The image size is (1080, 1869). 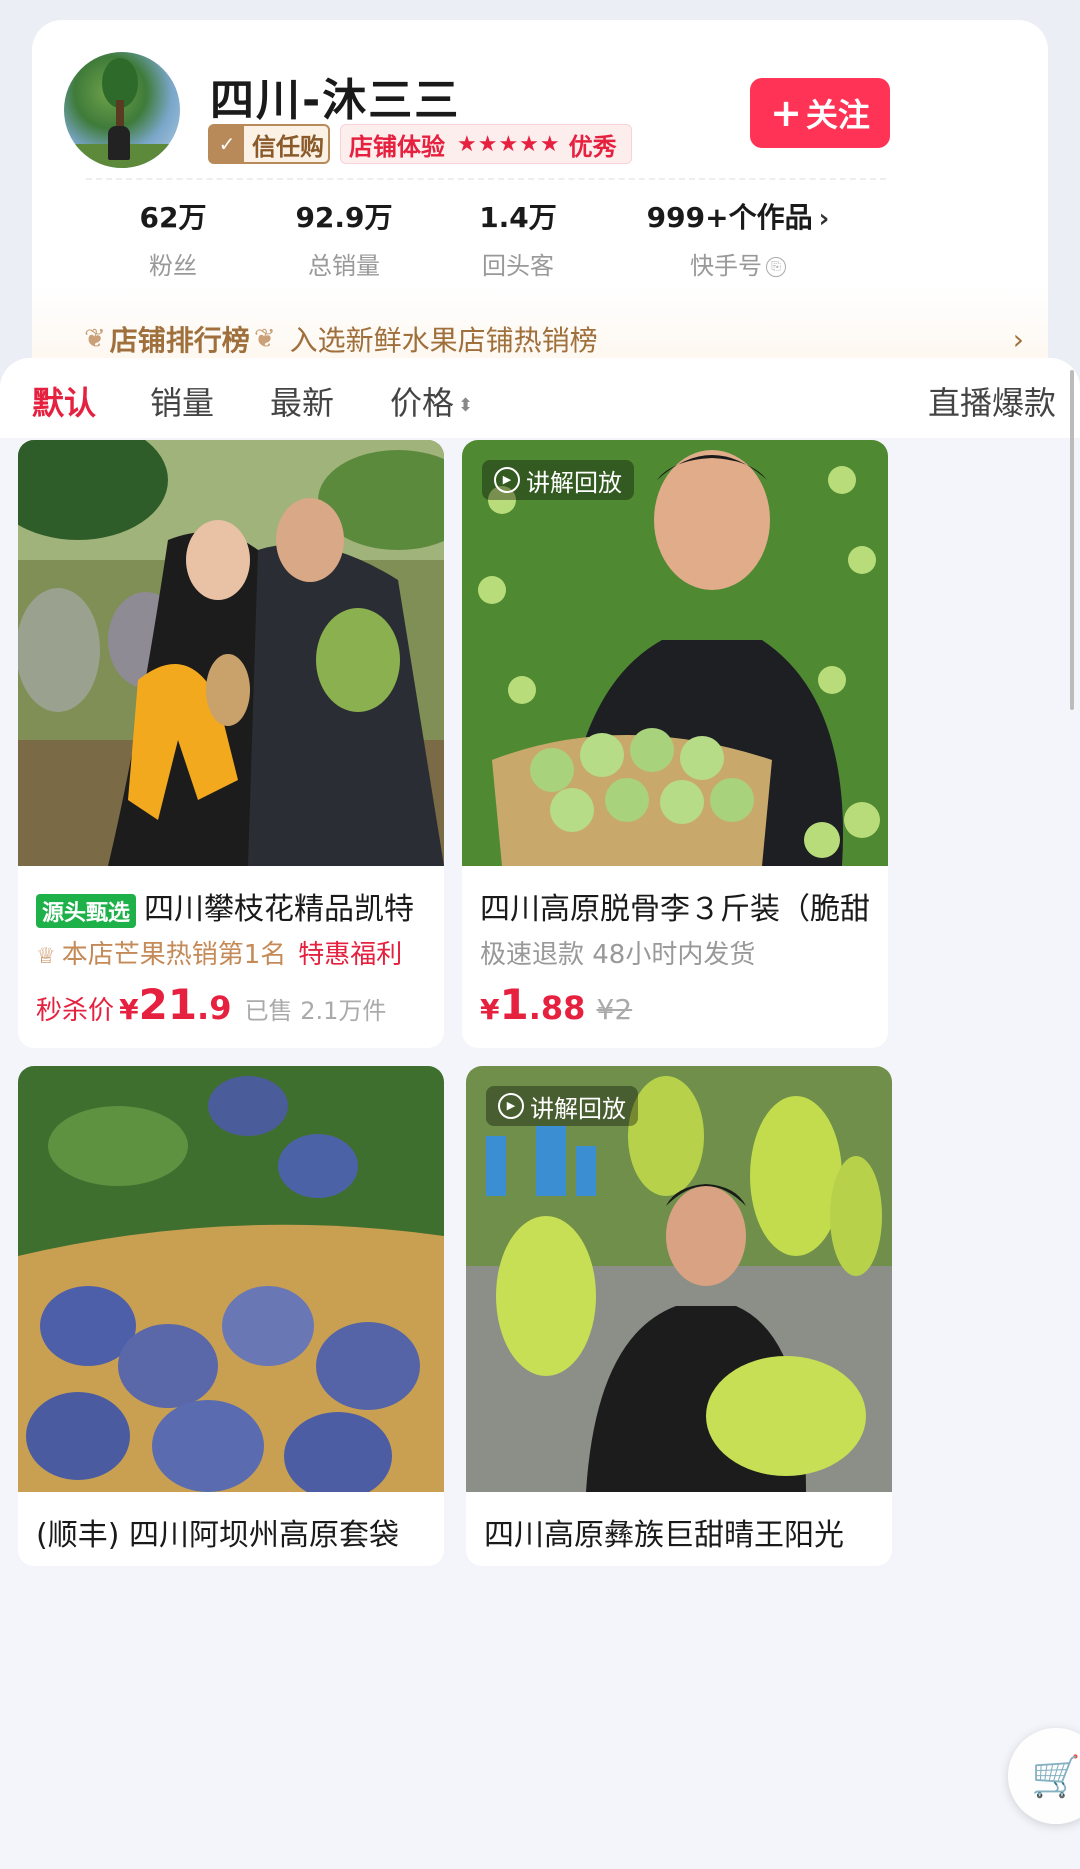 What do you see at coordinates (302, 401) in the screenshot?
I see `tab-newest: 最新` at bounding box center [302, 401].